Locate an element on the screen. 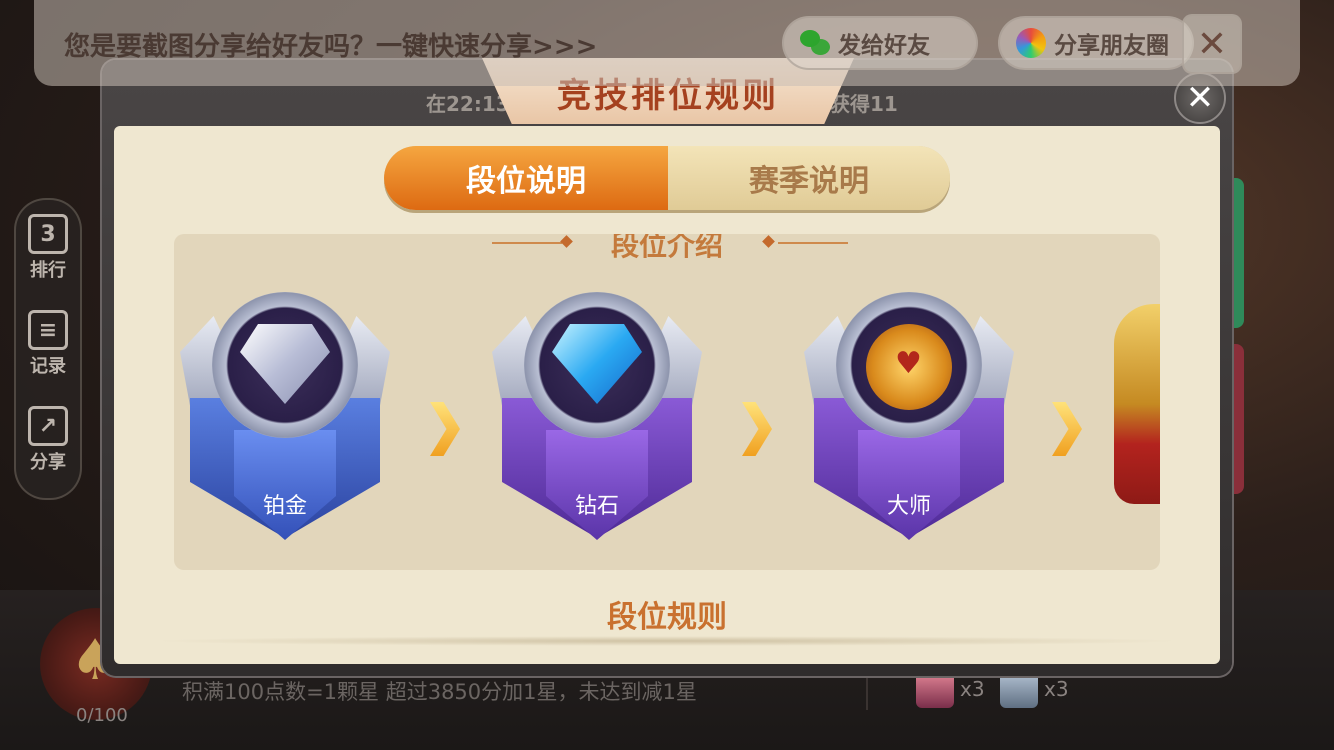 The height and width of the screenshot is (750, 1334). tab-rank-description: 段位说明 is located at coordinates (526, 178).